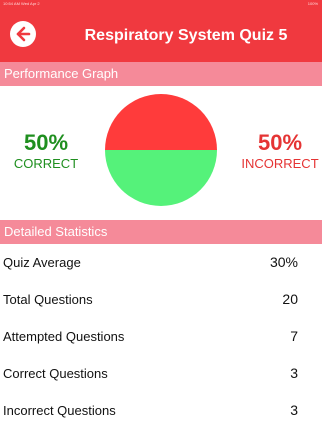 This screenshot has width=322, height=430. Describe the element at coordinates (161, 232) in the screenshot. I see `detailed-statistics-heading: Detailed Statistics` at that location.